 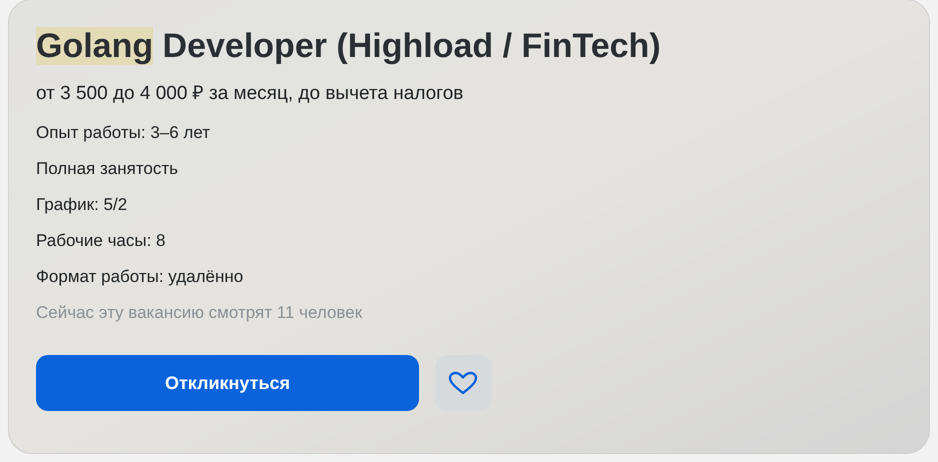 What do you see at coordinates (140, 277) in the screenshot?
I see `vacancy-detail: Формат работы: удалённо` at bounding box center [140, 277].